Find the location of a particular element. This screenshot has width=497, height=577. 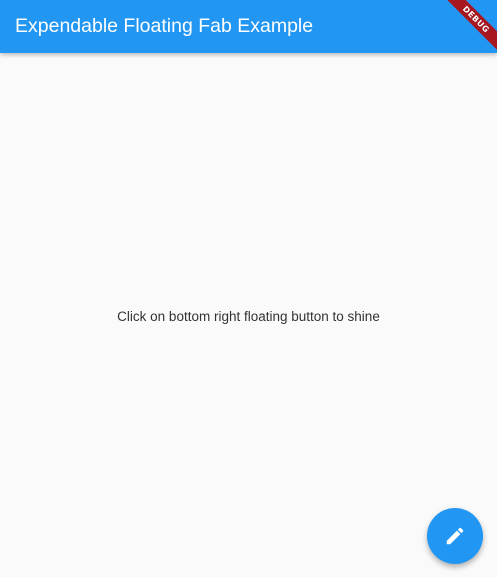

floating-action-button is located at coordinates (455, 536).